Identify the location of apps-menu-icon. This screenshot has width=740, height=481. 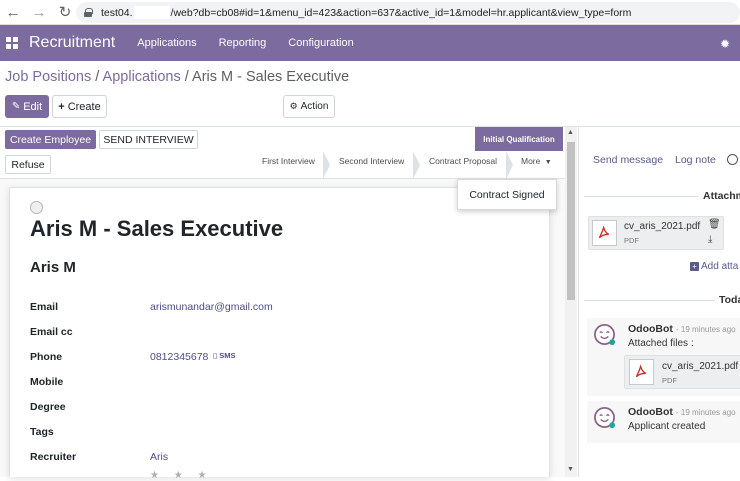
(12, 43).